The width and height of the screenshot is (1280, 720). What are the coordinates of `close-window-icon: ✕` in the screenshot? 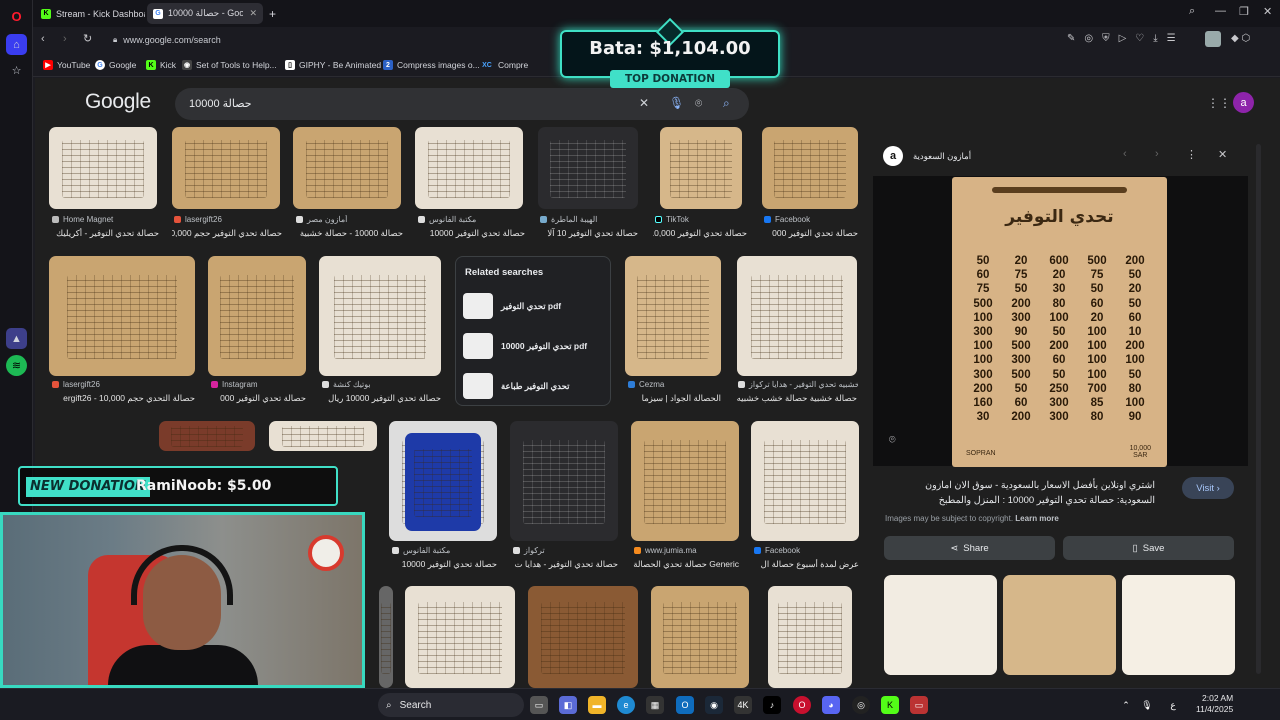 It's located at (1267, 11).